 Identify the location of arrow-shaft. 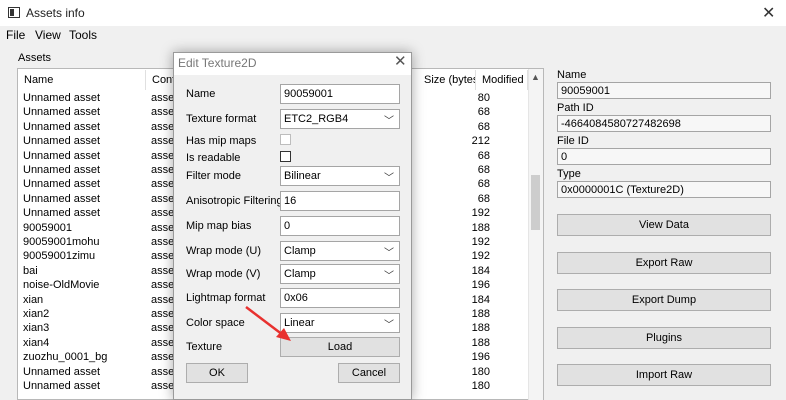
(264, 321).